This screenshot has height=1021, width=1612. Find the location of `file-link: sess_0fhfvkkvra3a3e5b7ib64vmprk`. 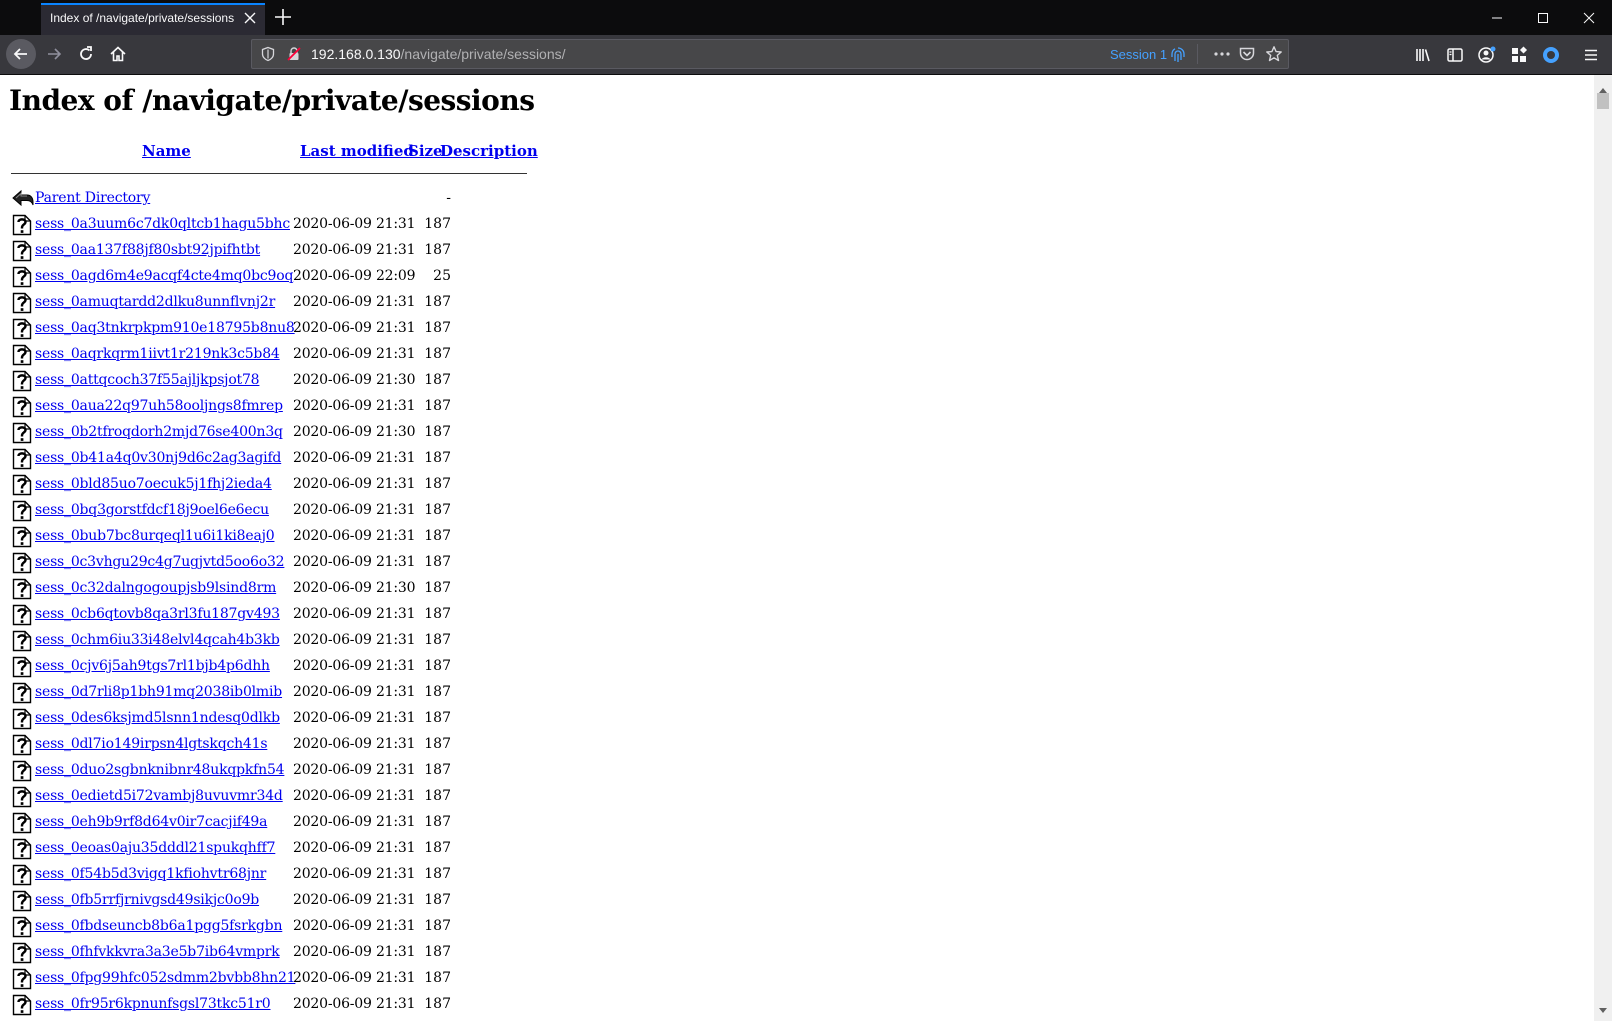

file-link: sess_0fhfvkkvra3a3e5b7ib64vmprk is located at coordinates (157, 952).